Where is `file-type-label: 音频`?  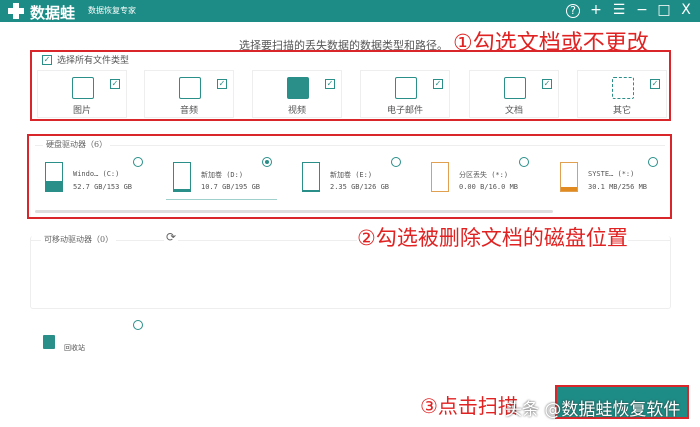 file-type-label: 音频 is located at coordinates (188, 111).